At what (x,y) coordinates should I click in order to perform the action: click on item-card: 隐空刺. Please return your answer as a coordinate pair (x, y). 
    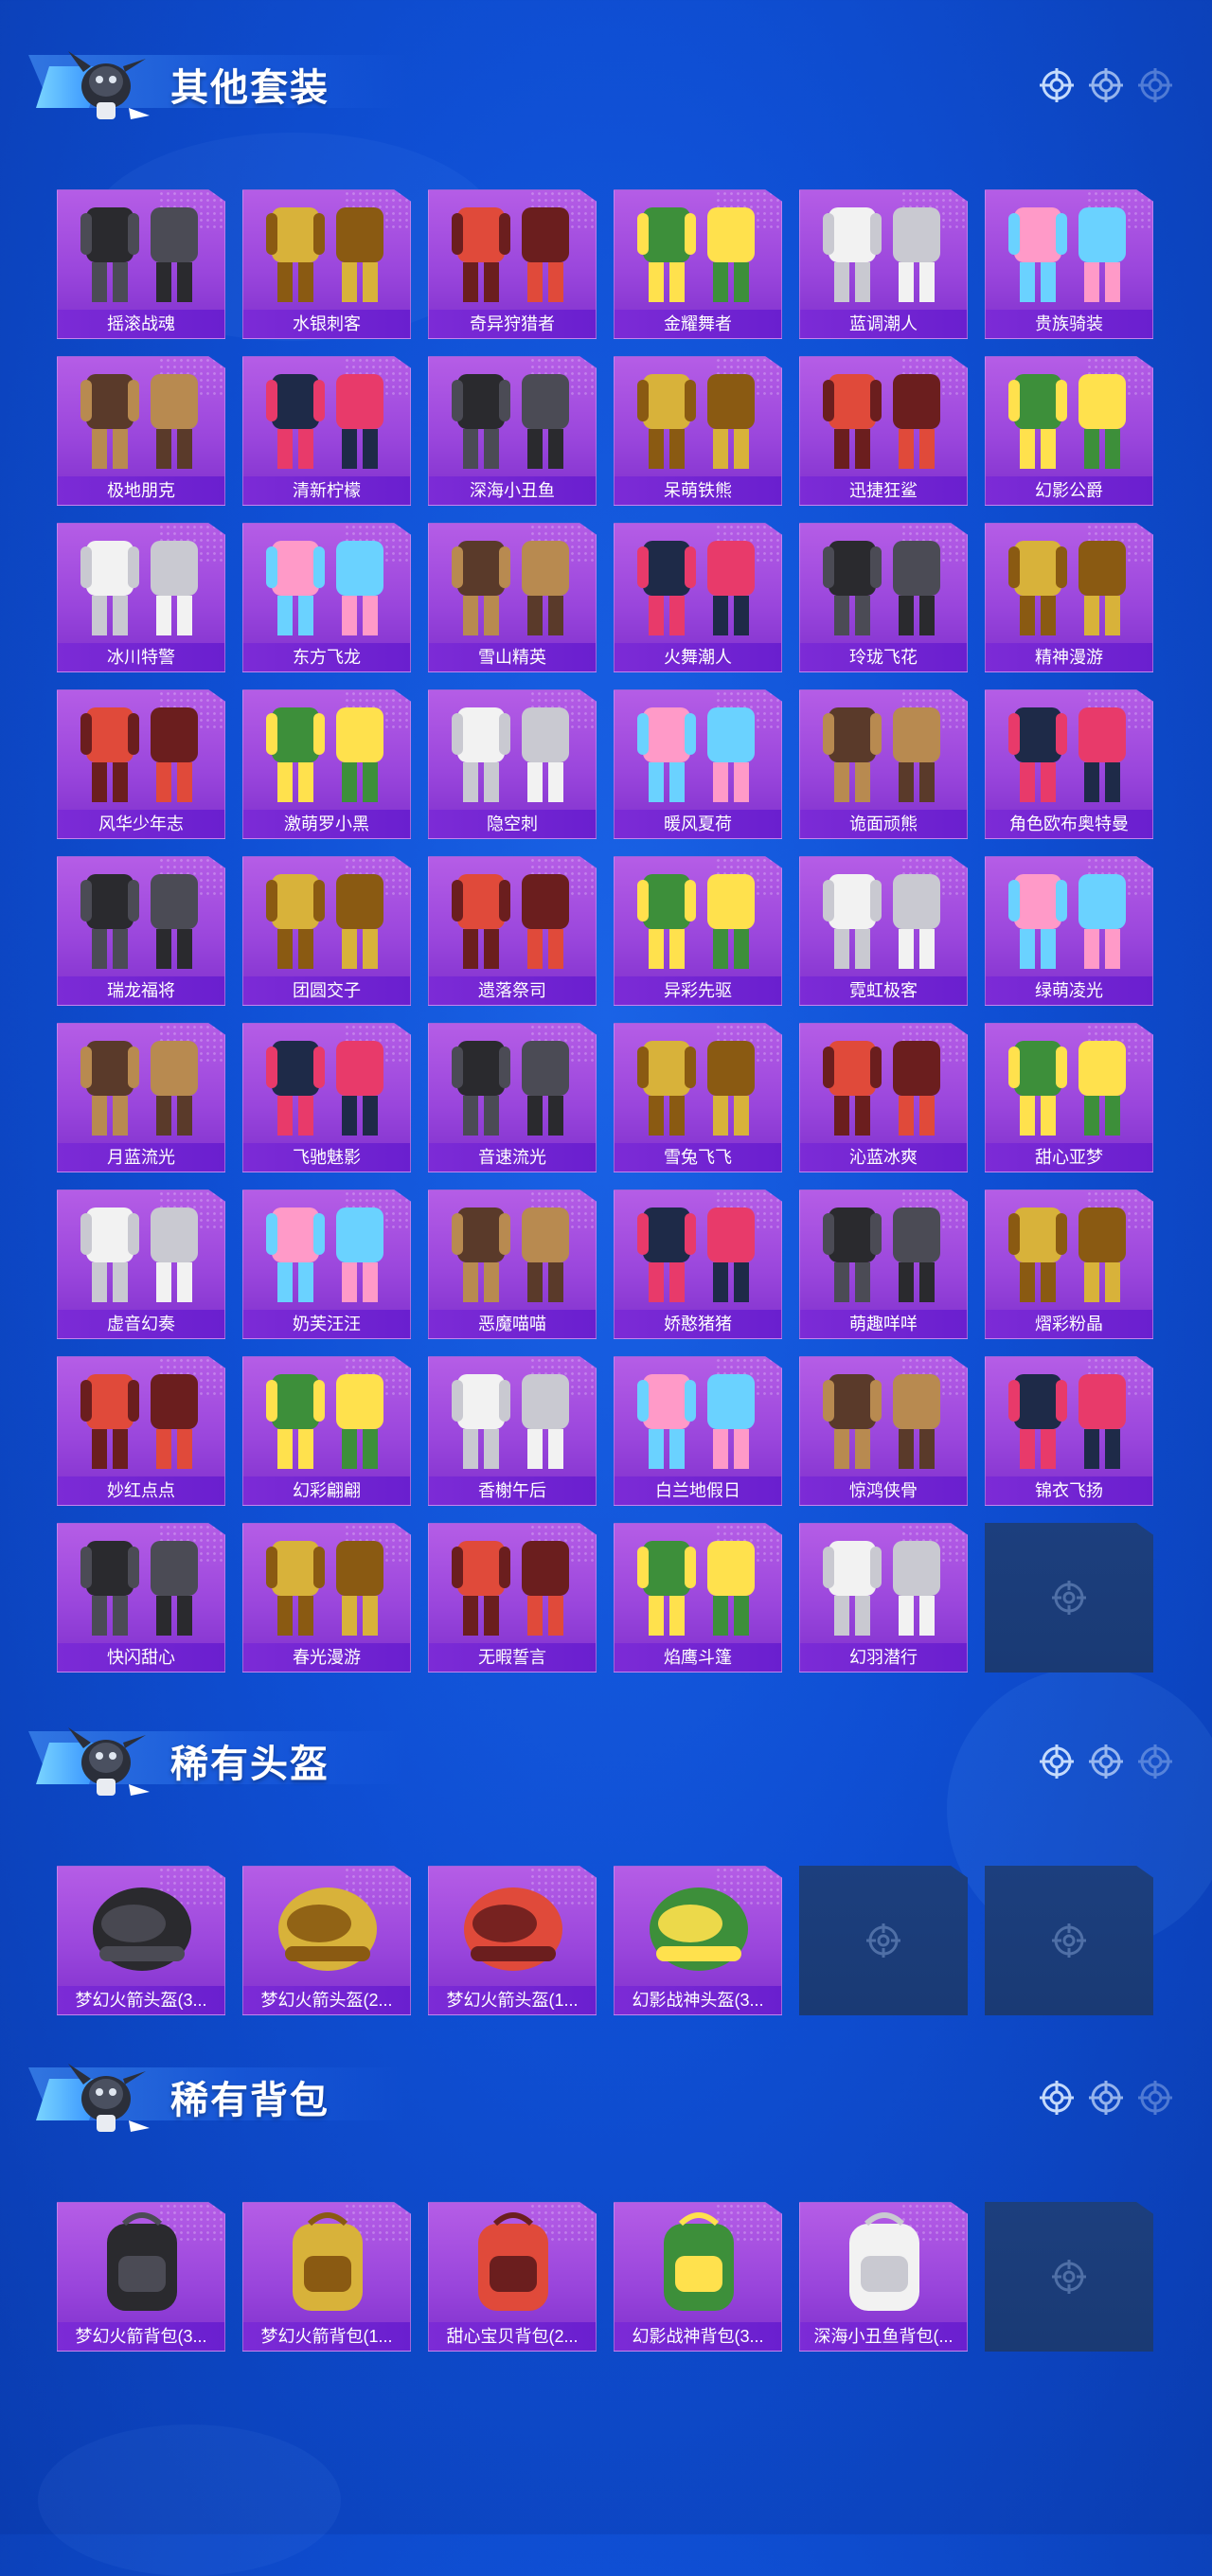
    Looking at the image, I should click on (512, 764).